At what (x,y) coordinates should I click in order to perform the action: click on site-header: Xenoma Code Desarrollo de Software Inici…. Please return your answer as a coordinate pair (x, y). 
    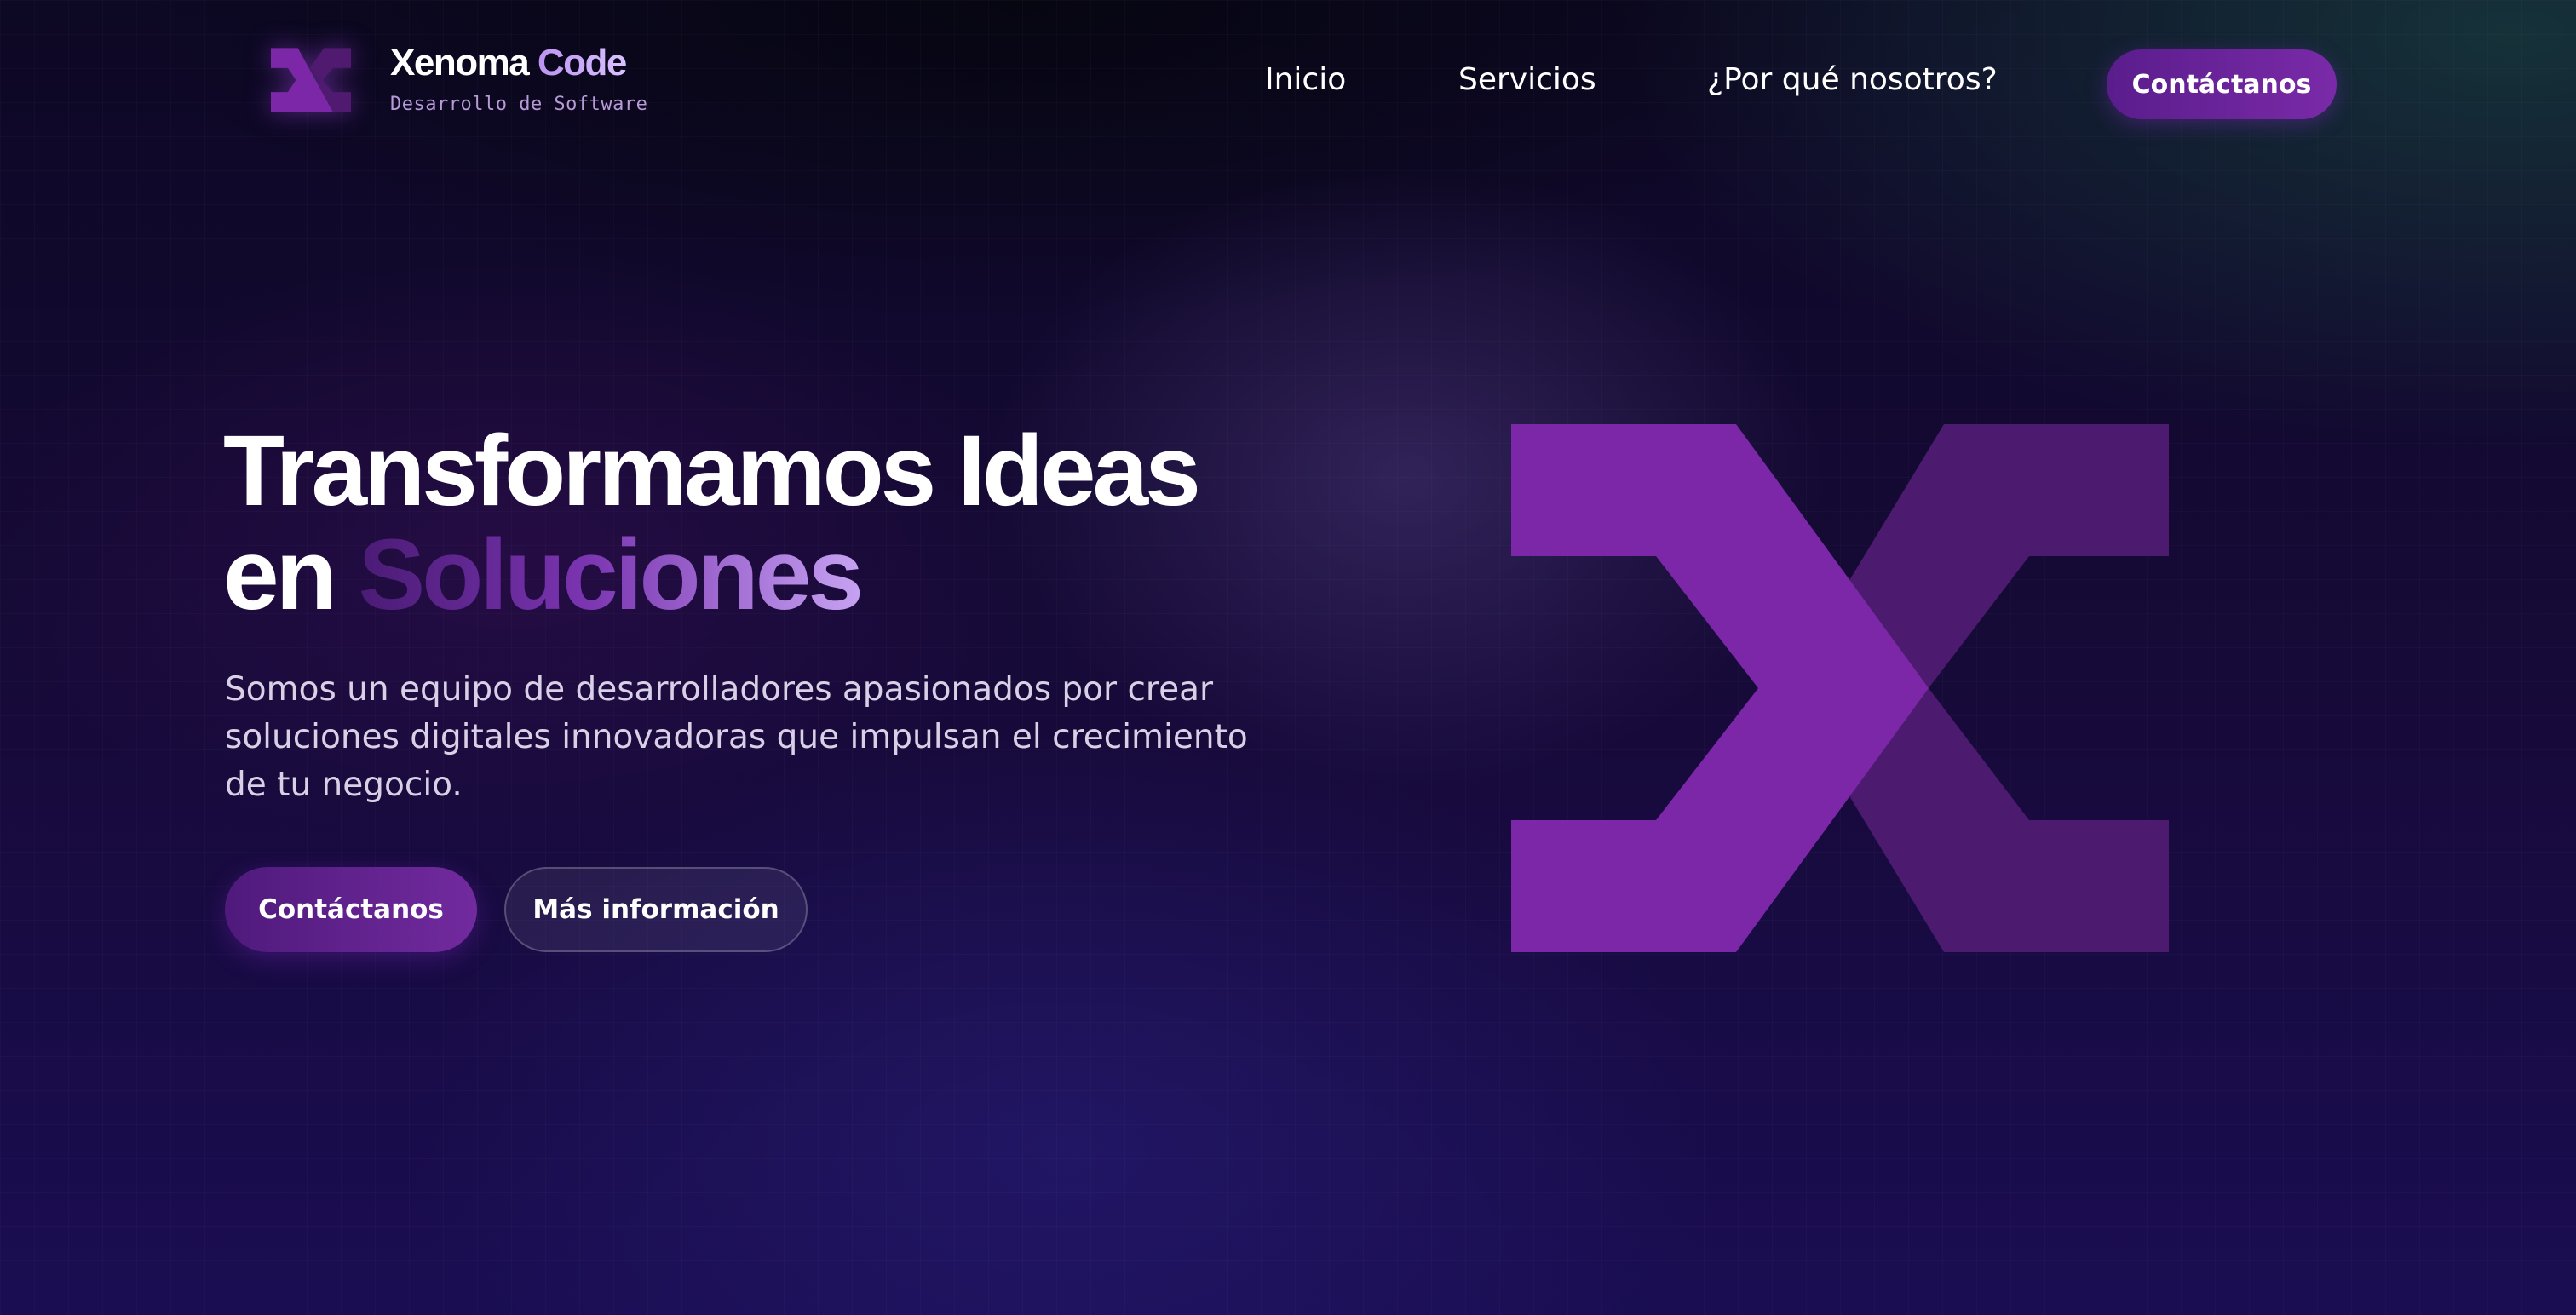
    Looking at the image, I should click on (1288, 85).